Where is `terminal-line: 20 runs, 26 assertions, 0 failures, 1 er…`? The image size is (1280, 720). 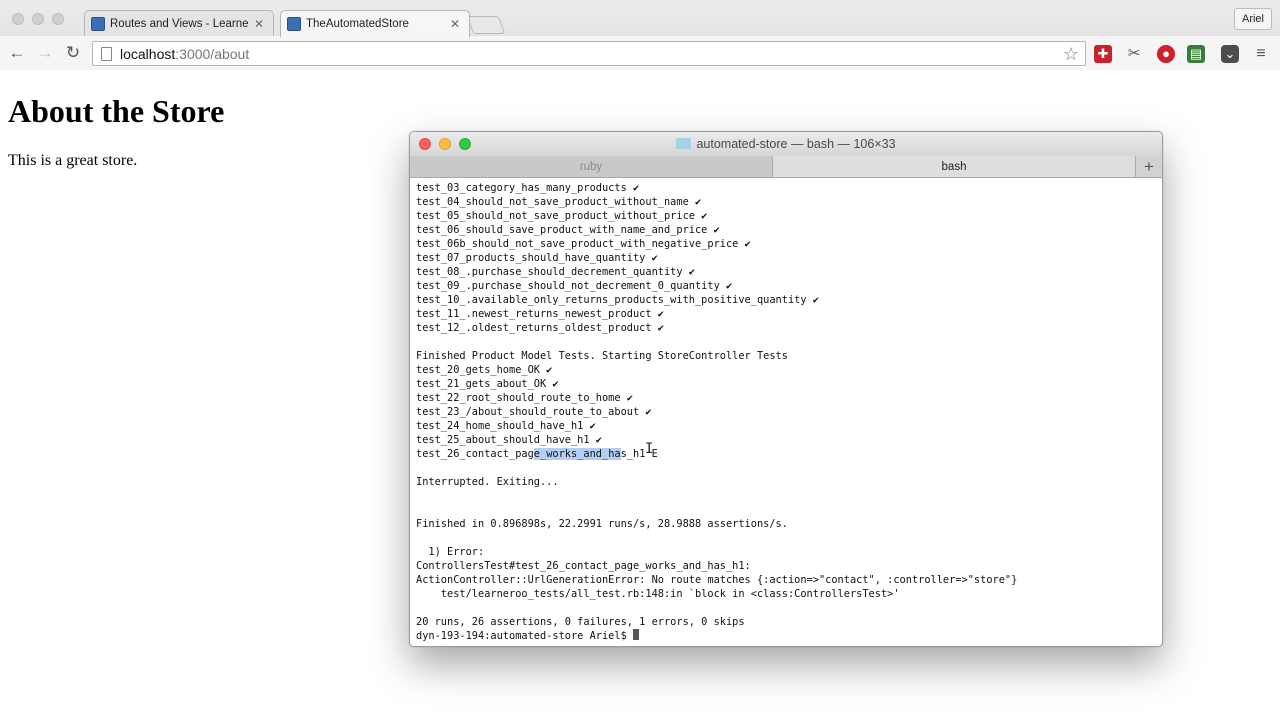 terminal-line: 20 runs, 26 assertions, 0 failures, 1 er… is located at coordinates (580, 622).